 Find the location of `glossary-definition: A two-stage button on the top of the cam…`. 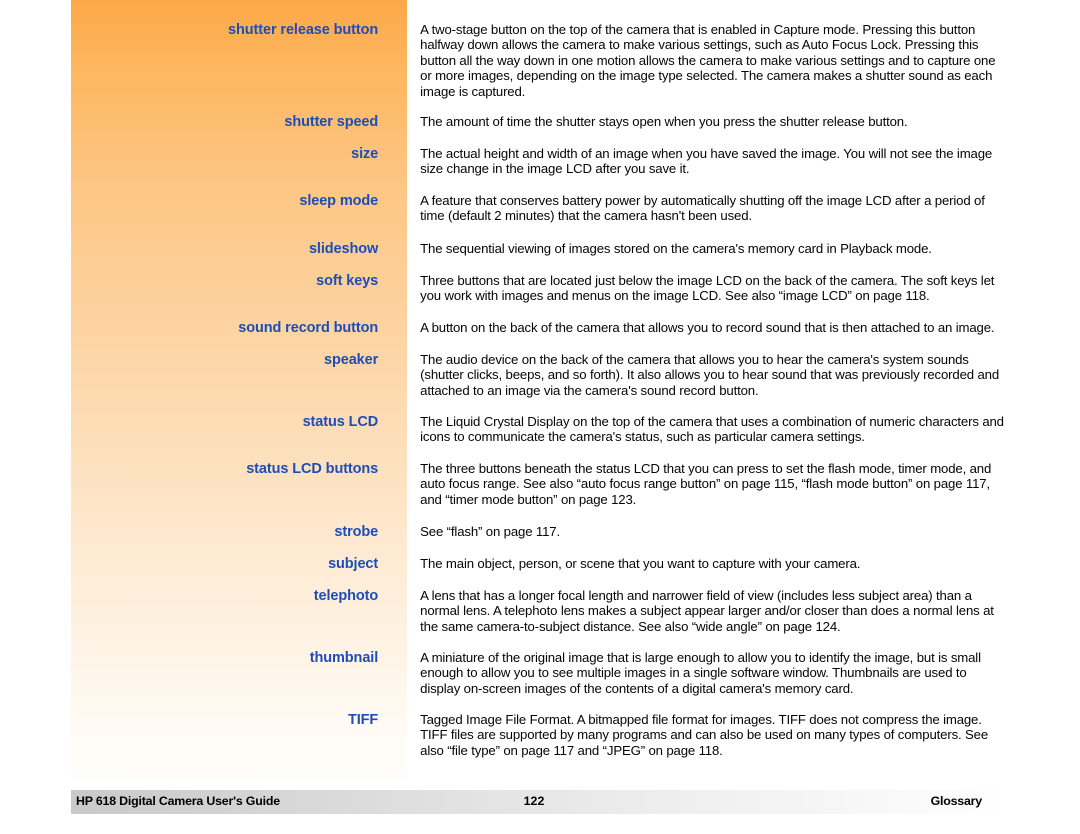

glossary-definition: A two-stage button on the top of the cam… is located at coordinates (708, 60).